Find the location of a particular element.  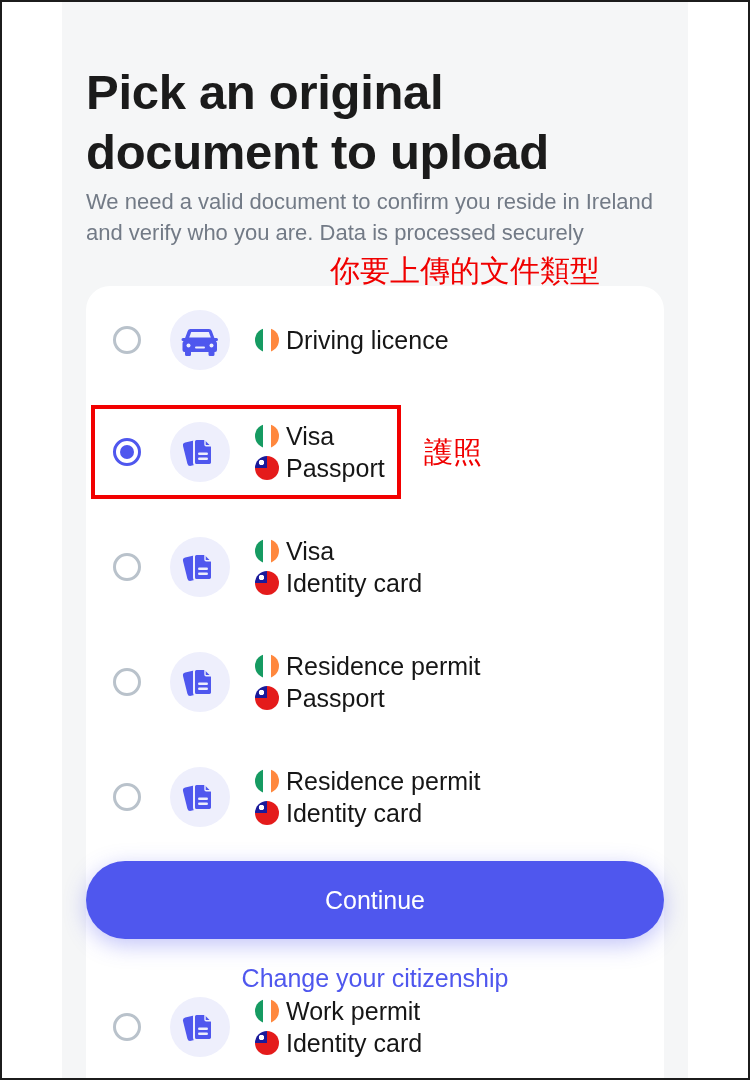

annotation-text: 你要上傳的文件類型 is located at coordinates (465, 271).